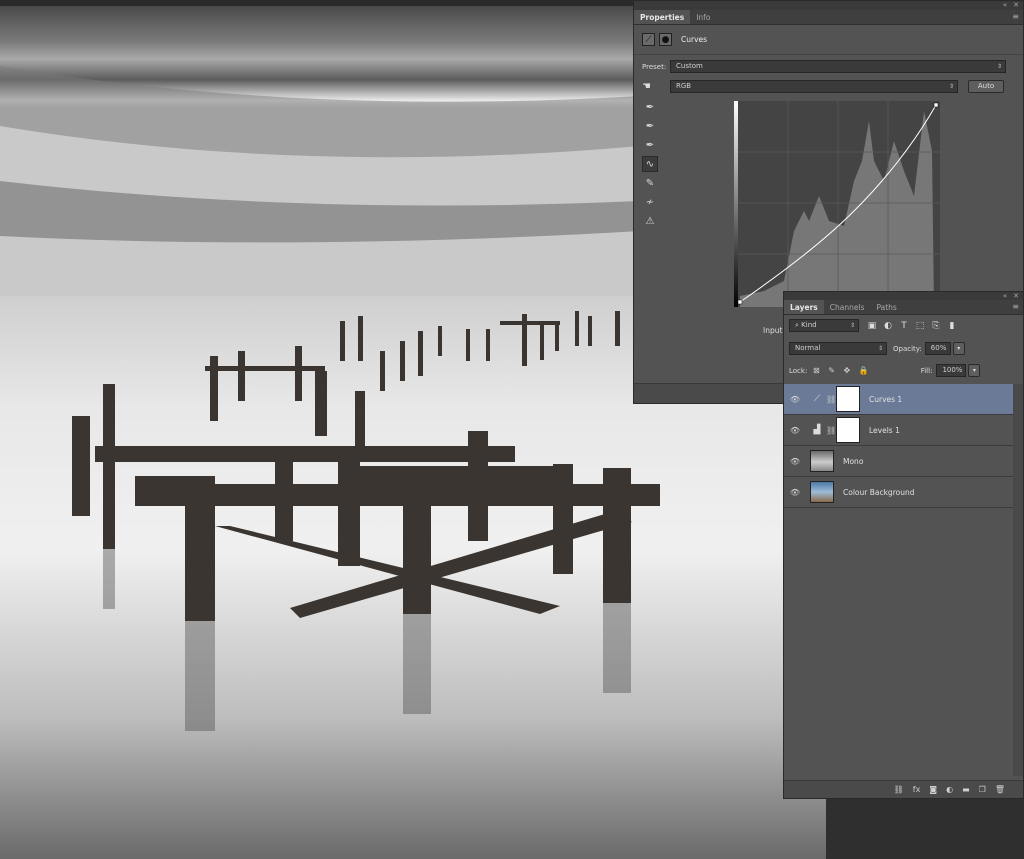 This screenshot has height=859, width=1024. What do you see at coordinates (1000, 789) in the screenshot?
I see `trash-icon: 🗑` at bounding box center [1000, 789].